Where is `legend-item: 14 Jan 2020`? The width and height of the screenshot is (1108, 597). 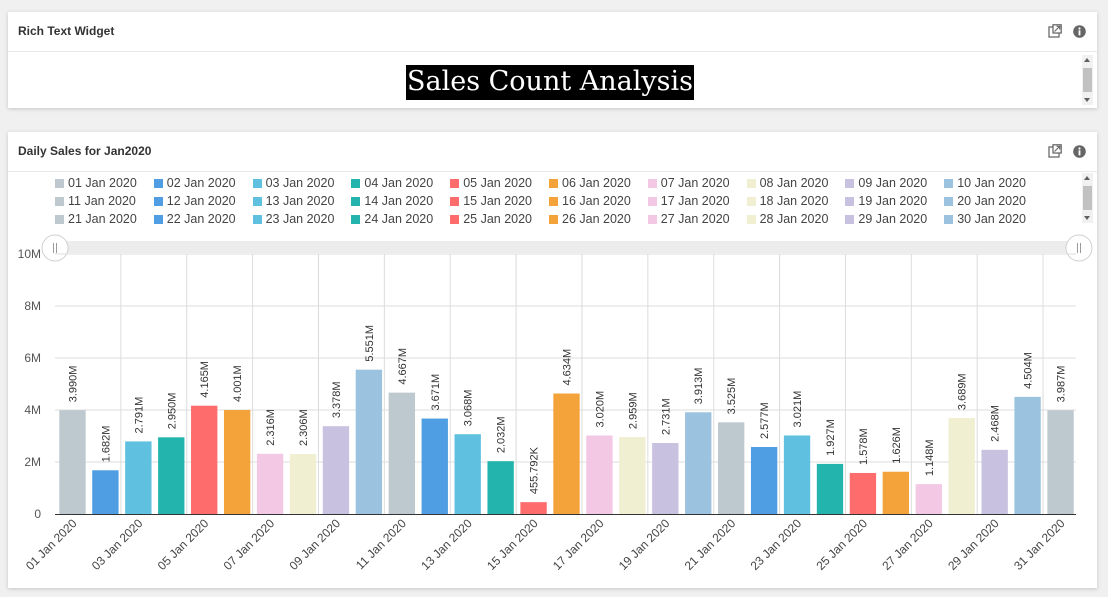
legend-item: 14 Jan 2020 is located at coordinates (392, 201).